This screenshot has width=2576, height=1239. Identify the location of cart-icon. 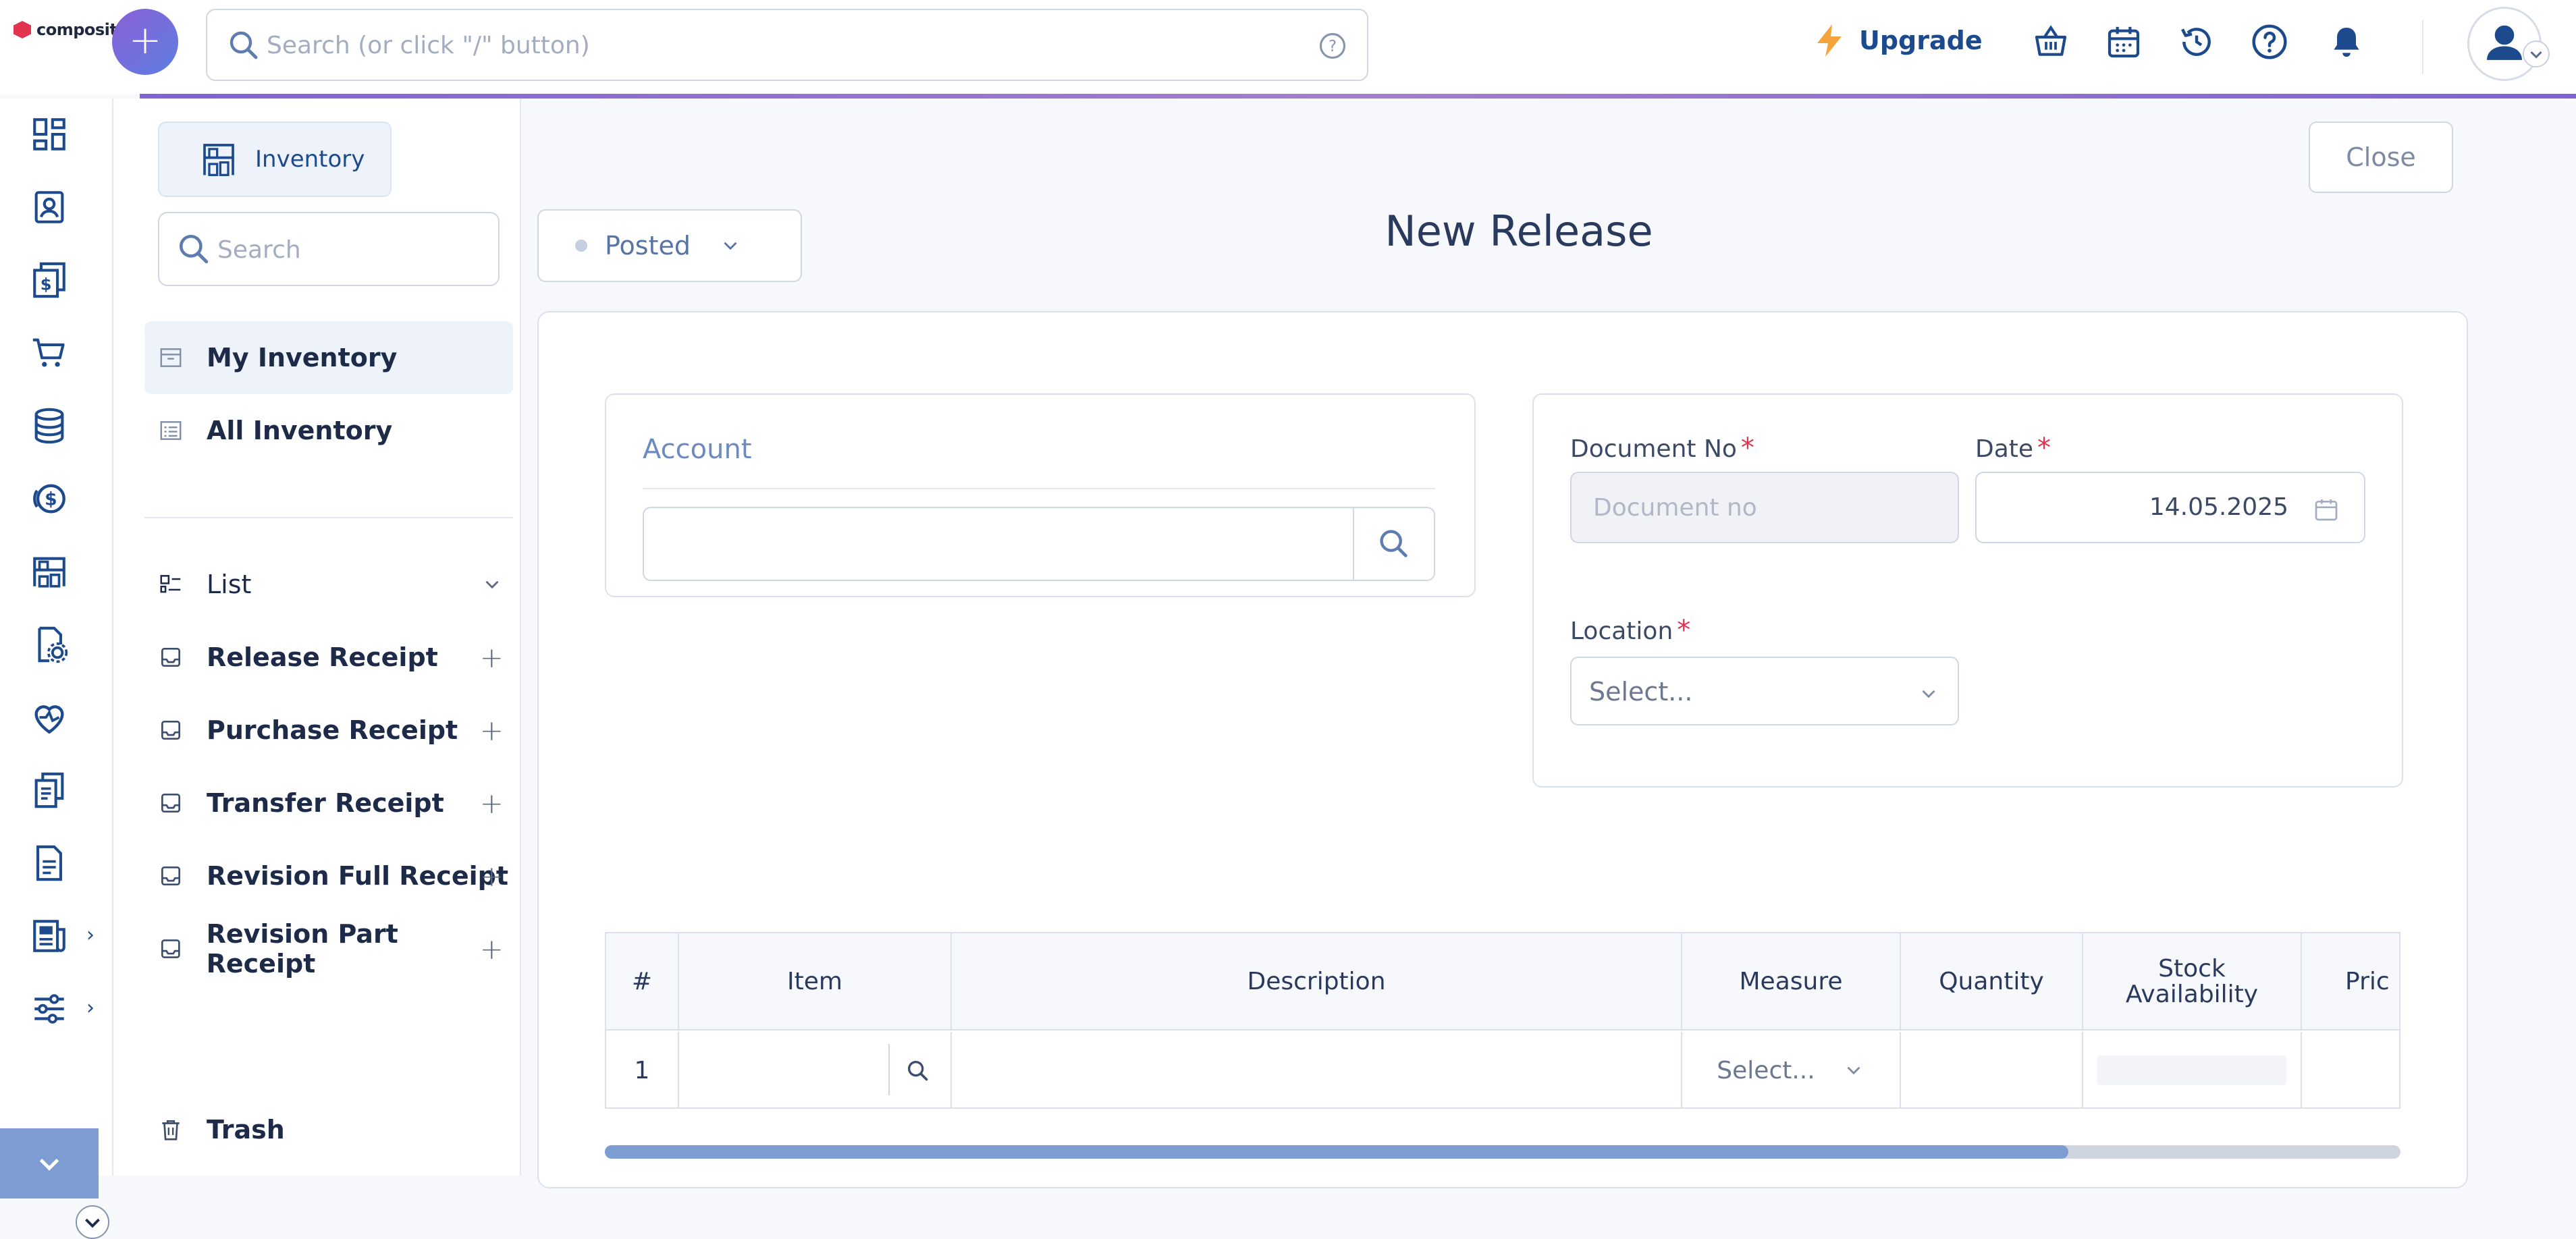
(49, 353).